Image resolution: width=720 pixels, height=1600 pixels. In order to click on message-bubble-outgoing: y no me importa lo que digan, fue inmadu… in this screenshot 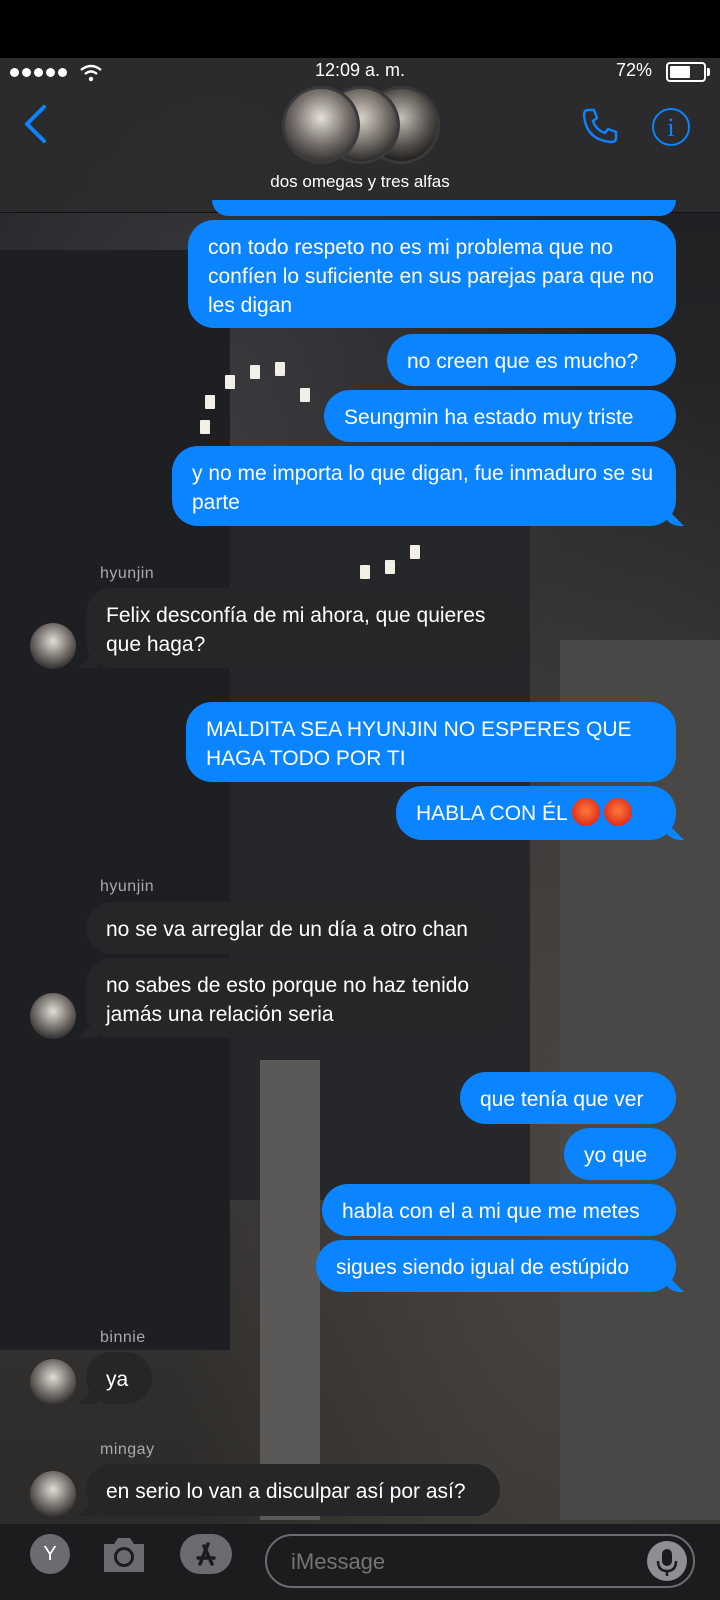, I will do `click(424, 486)`.